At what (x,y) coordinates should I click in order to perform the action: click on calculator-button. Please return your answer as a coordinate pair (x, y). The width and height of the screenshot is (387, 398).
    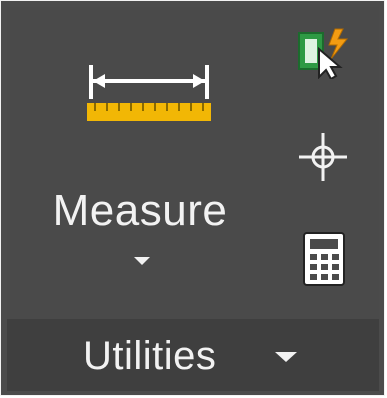
    Looking at the image, I should click on (327, 258).